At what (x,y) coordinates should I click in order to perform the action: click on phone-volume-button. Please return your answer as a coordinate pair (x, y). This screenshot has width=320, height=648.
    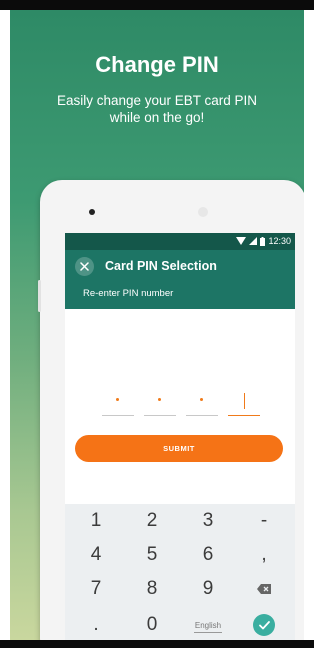
    Looking at the image, I should click on (39, 296).